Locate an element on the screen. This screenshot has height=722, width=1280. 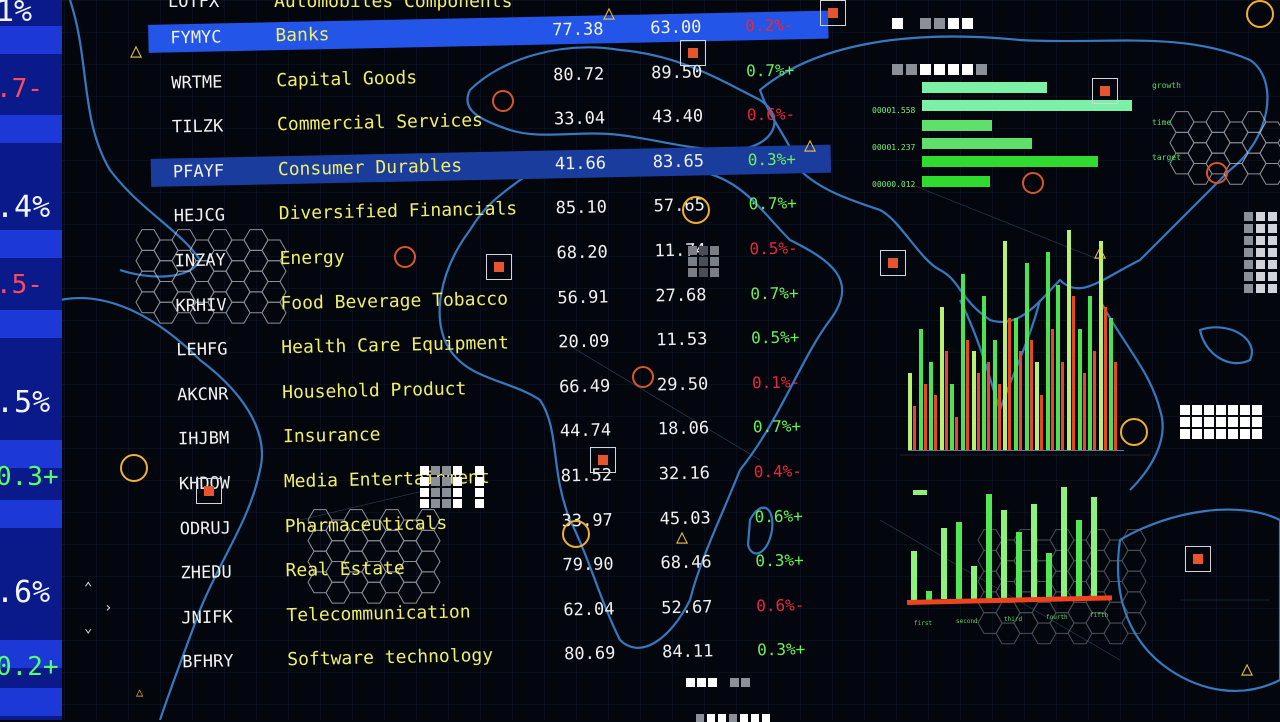
target-value: 52.67 is located at coordinates (687, 607).